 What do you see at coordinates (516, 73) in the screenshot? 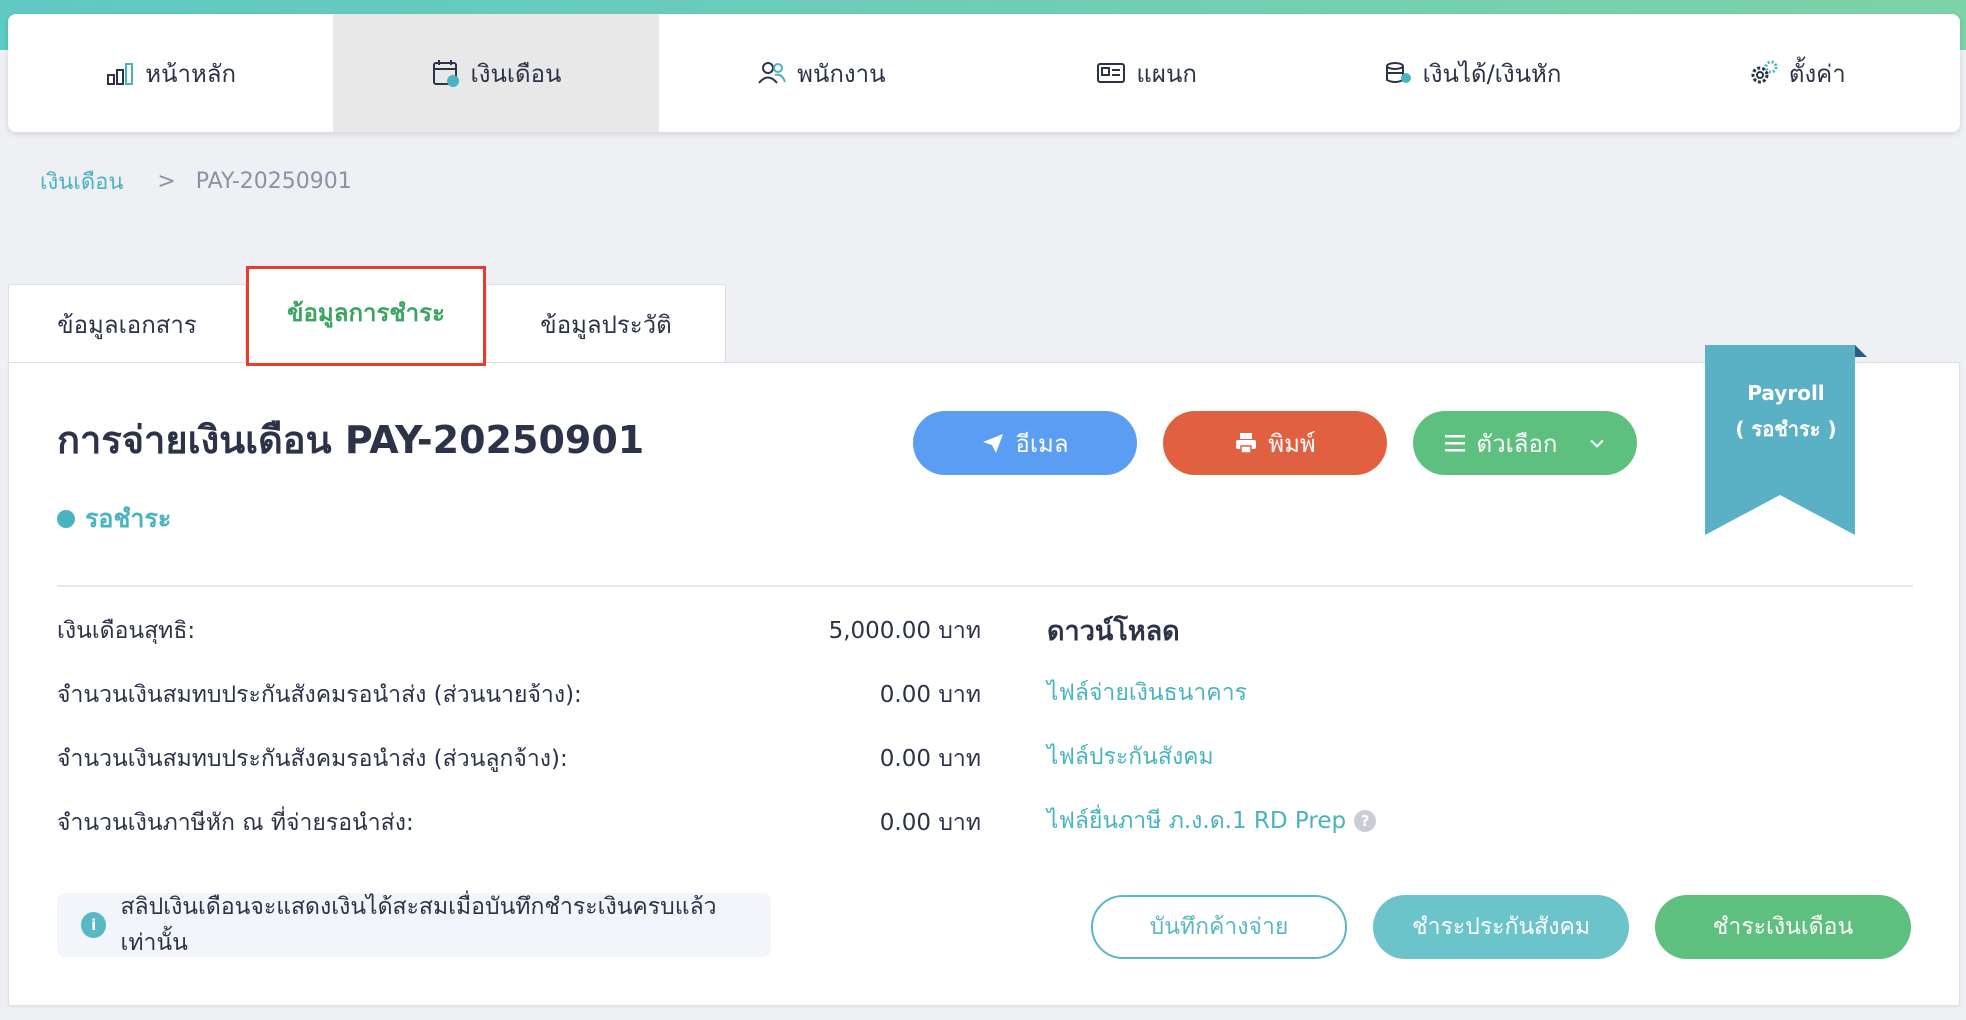
I see `nav-item-label: เงินเดือน` at bounding box center [516, 73].